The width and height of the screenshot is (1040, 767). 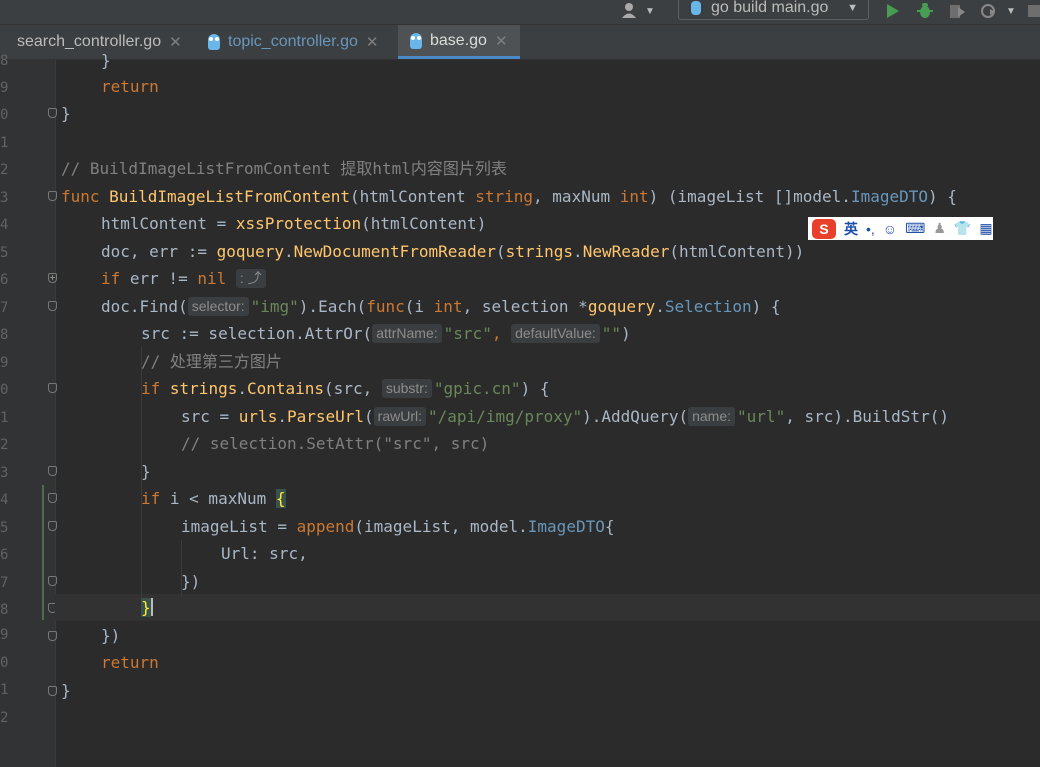 I want to click on call-token: NewDocumentFromReader, so click(x=394, y=251).